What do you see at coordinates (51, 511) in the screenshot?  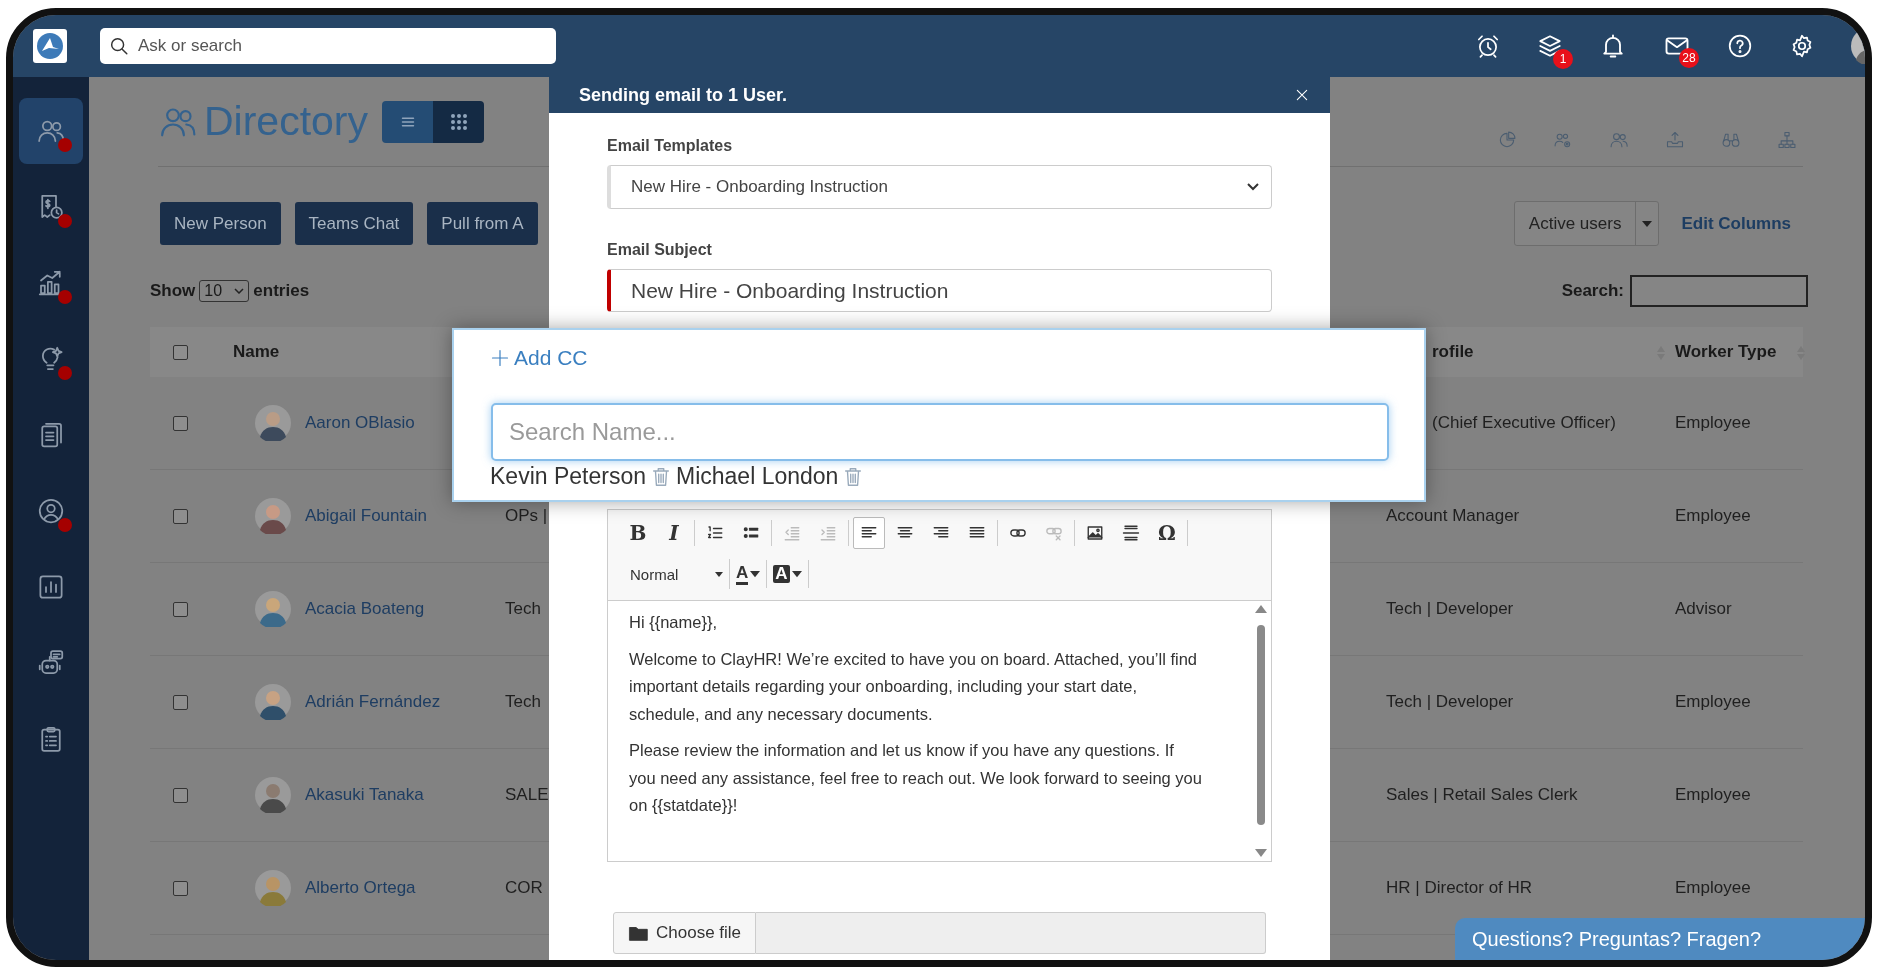 I see `user-circle-icon` at bounding box center [51, 511].